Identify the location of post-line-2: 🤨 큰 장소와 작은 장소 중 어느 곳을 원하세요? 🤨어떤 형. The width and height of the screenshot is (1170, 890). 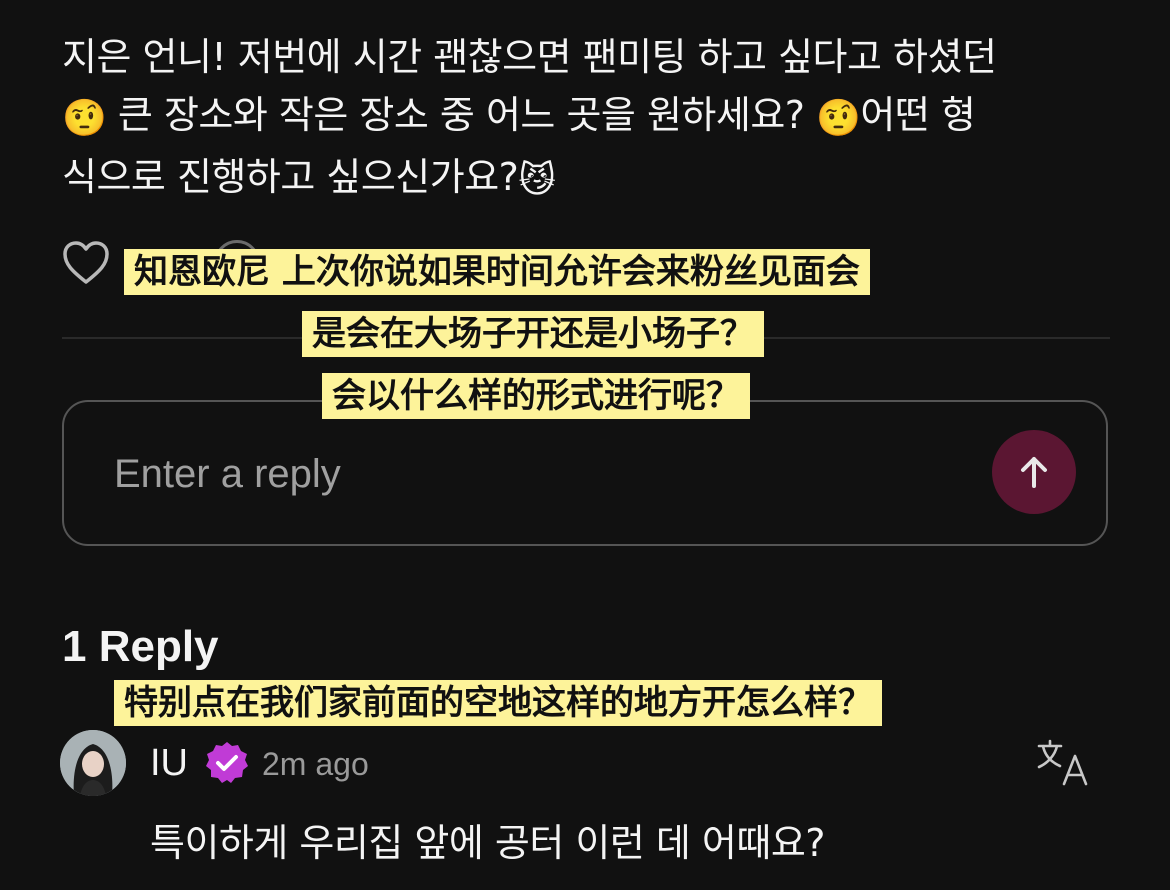
(592, 117).